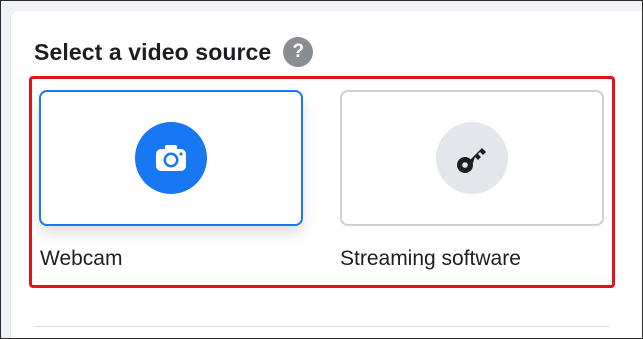 This screenshot has height=339, width=643. Describe the element at coordinates (153, 51) in the screenshot. I see `section-title: Select a video source` at that location.